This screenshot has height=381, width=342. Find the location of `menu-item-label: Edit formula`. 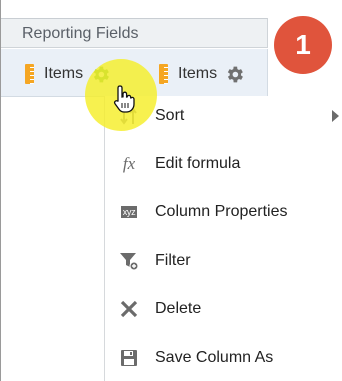

menu-item-label: Edit formula is located at coordinates (198, 163).